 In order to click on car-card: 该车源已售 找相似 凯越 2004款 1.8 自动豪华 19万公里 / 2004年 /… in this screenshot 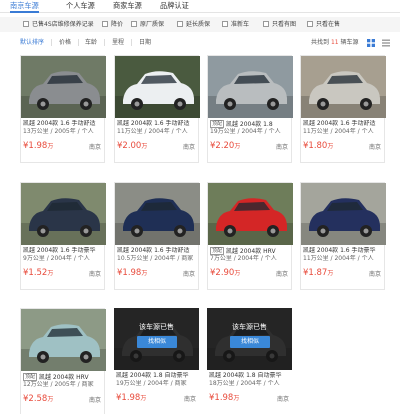, I will do `click(156, 361)`.